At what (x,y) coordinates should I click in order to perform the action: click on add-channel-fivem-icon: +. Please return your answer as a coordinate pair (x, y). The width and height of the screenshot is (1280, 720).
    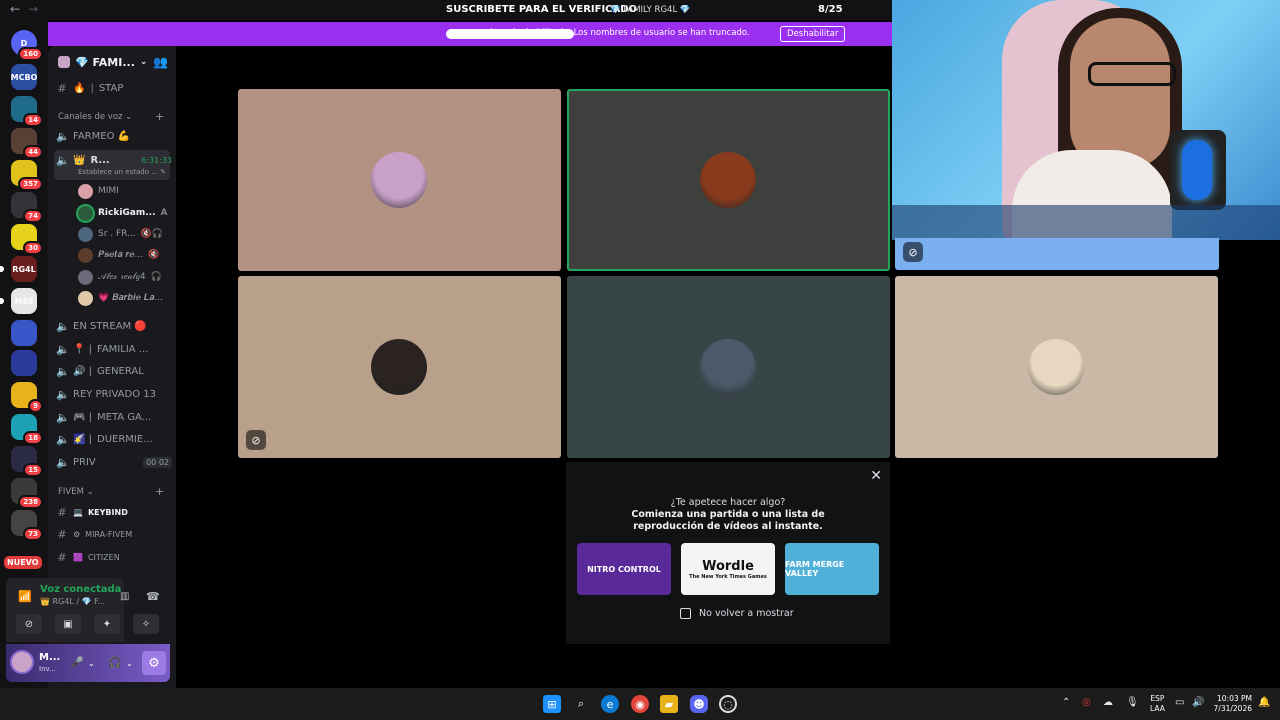
    Looking at the image, I should click on (159, 491).